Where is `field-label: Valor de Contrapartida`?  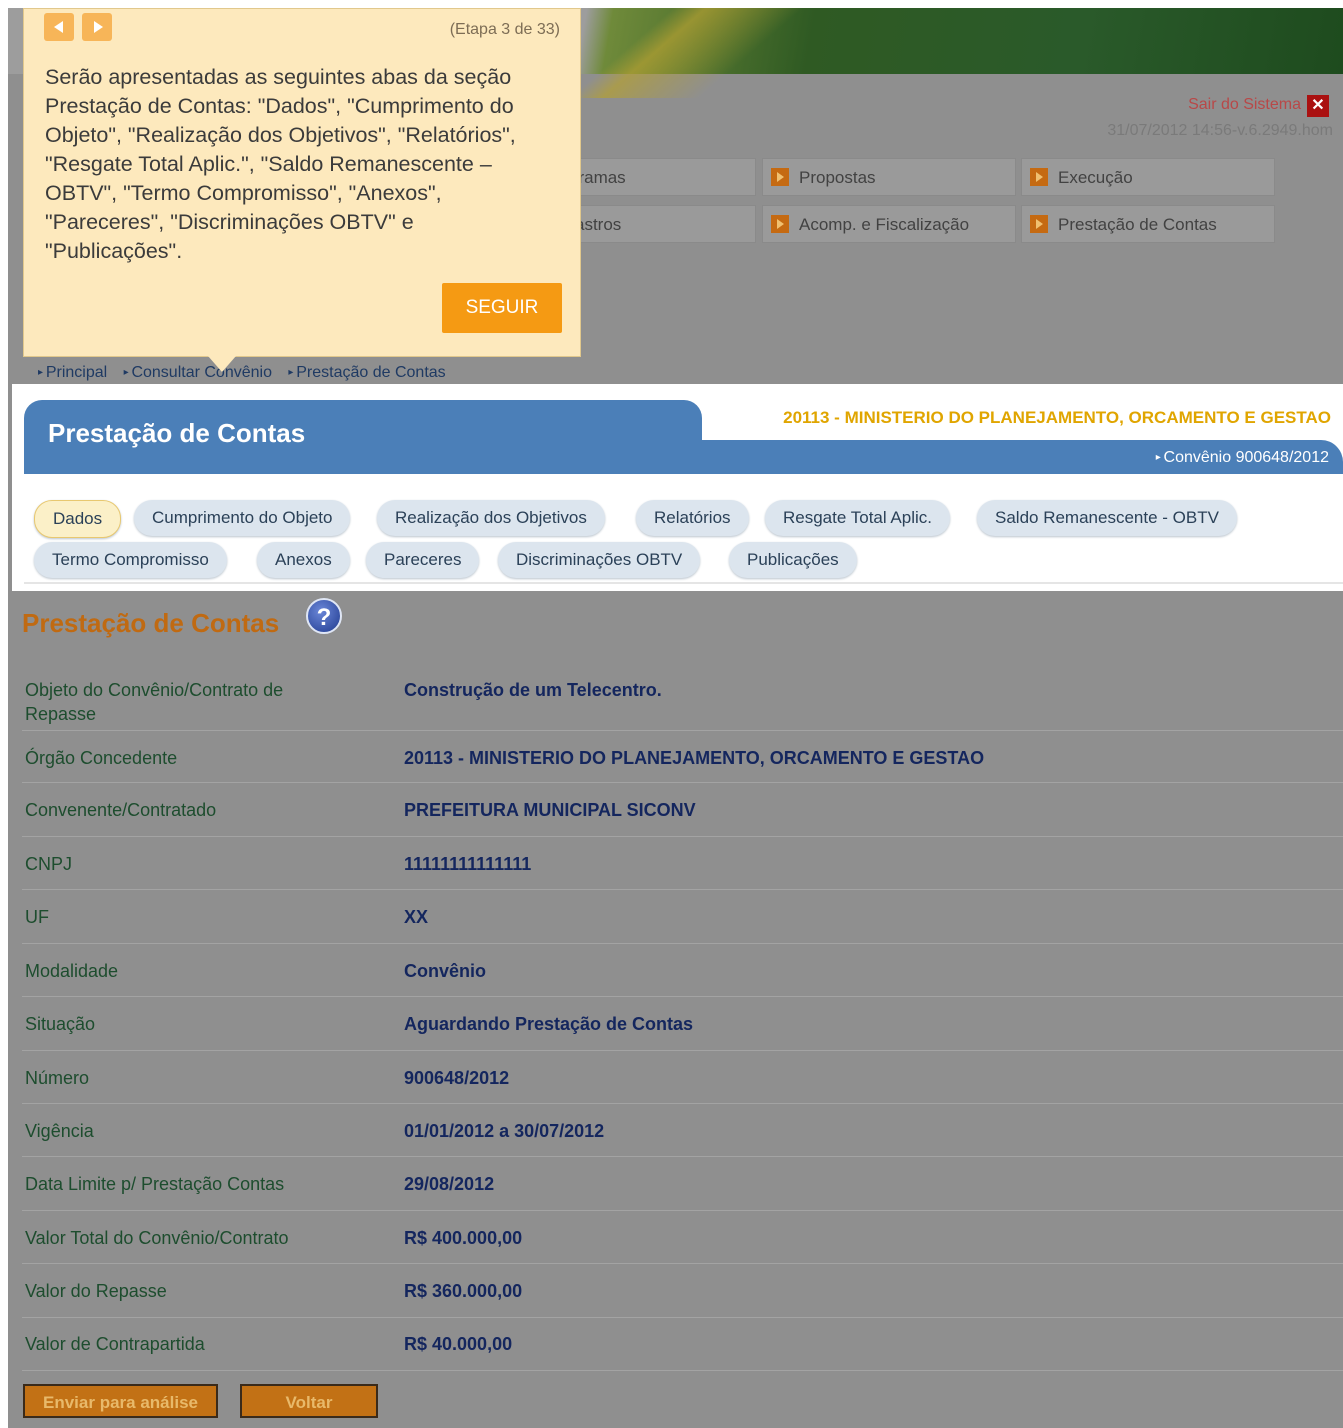
field-label: Valor de Contrapartida is located at coordinates (115, 1344).